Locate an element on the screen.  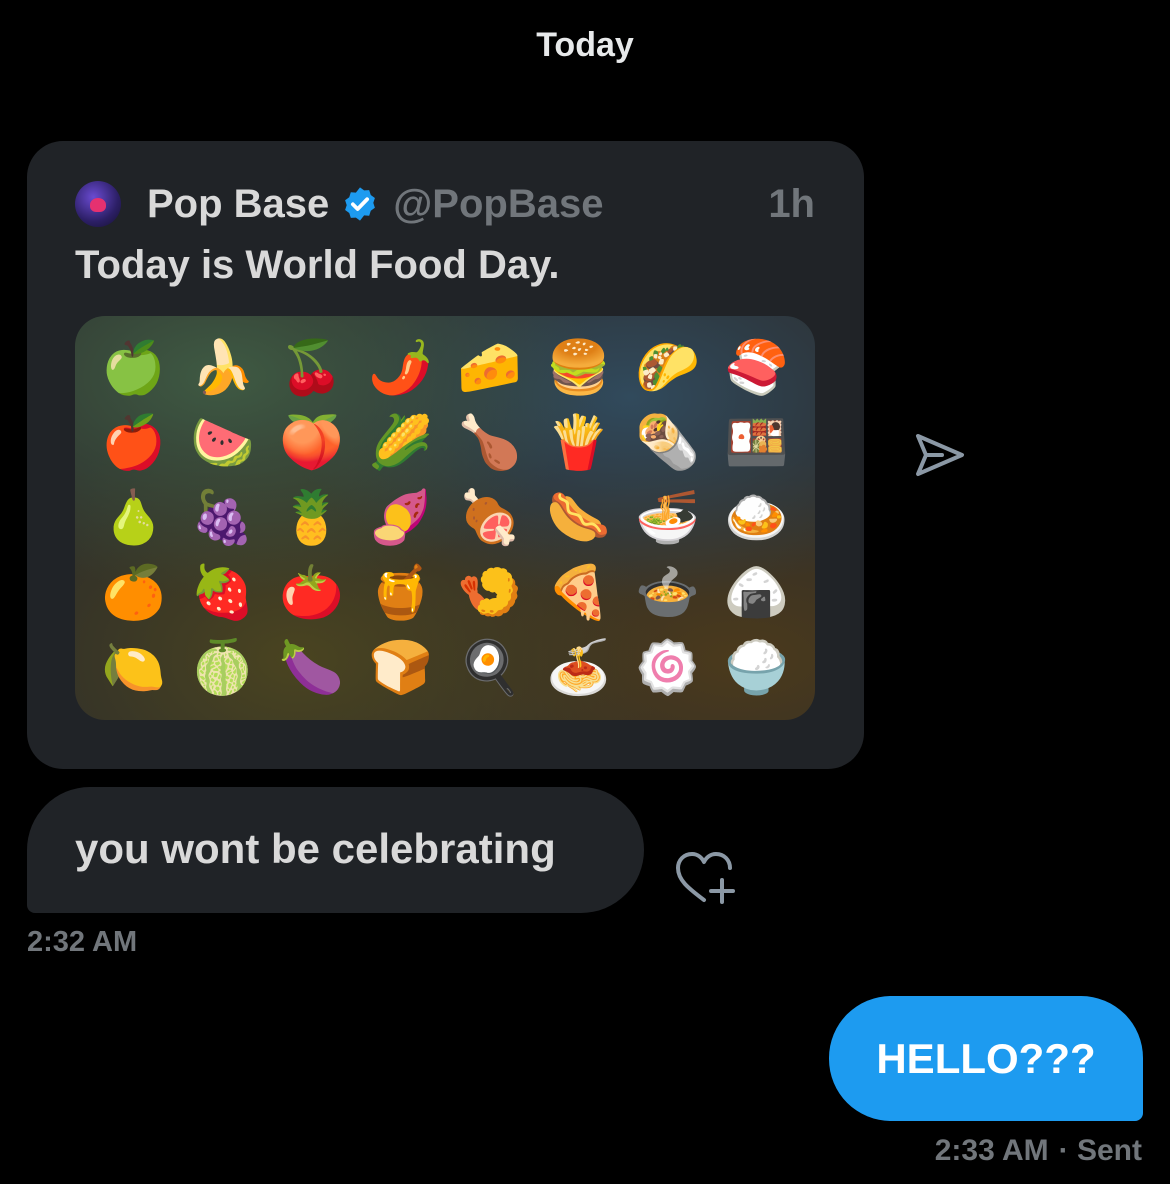
food-emoji: 🍆 is located at coordinates (311, 668).